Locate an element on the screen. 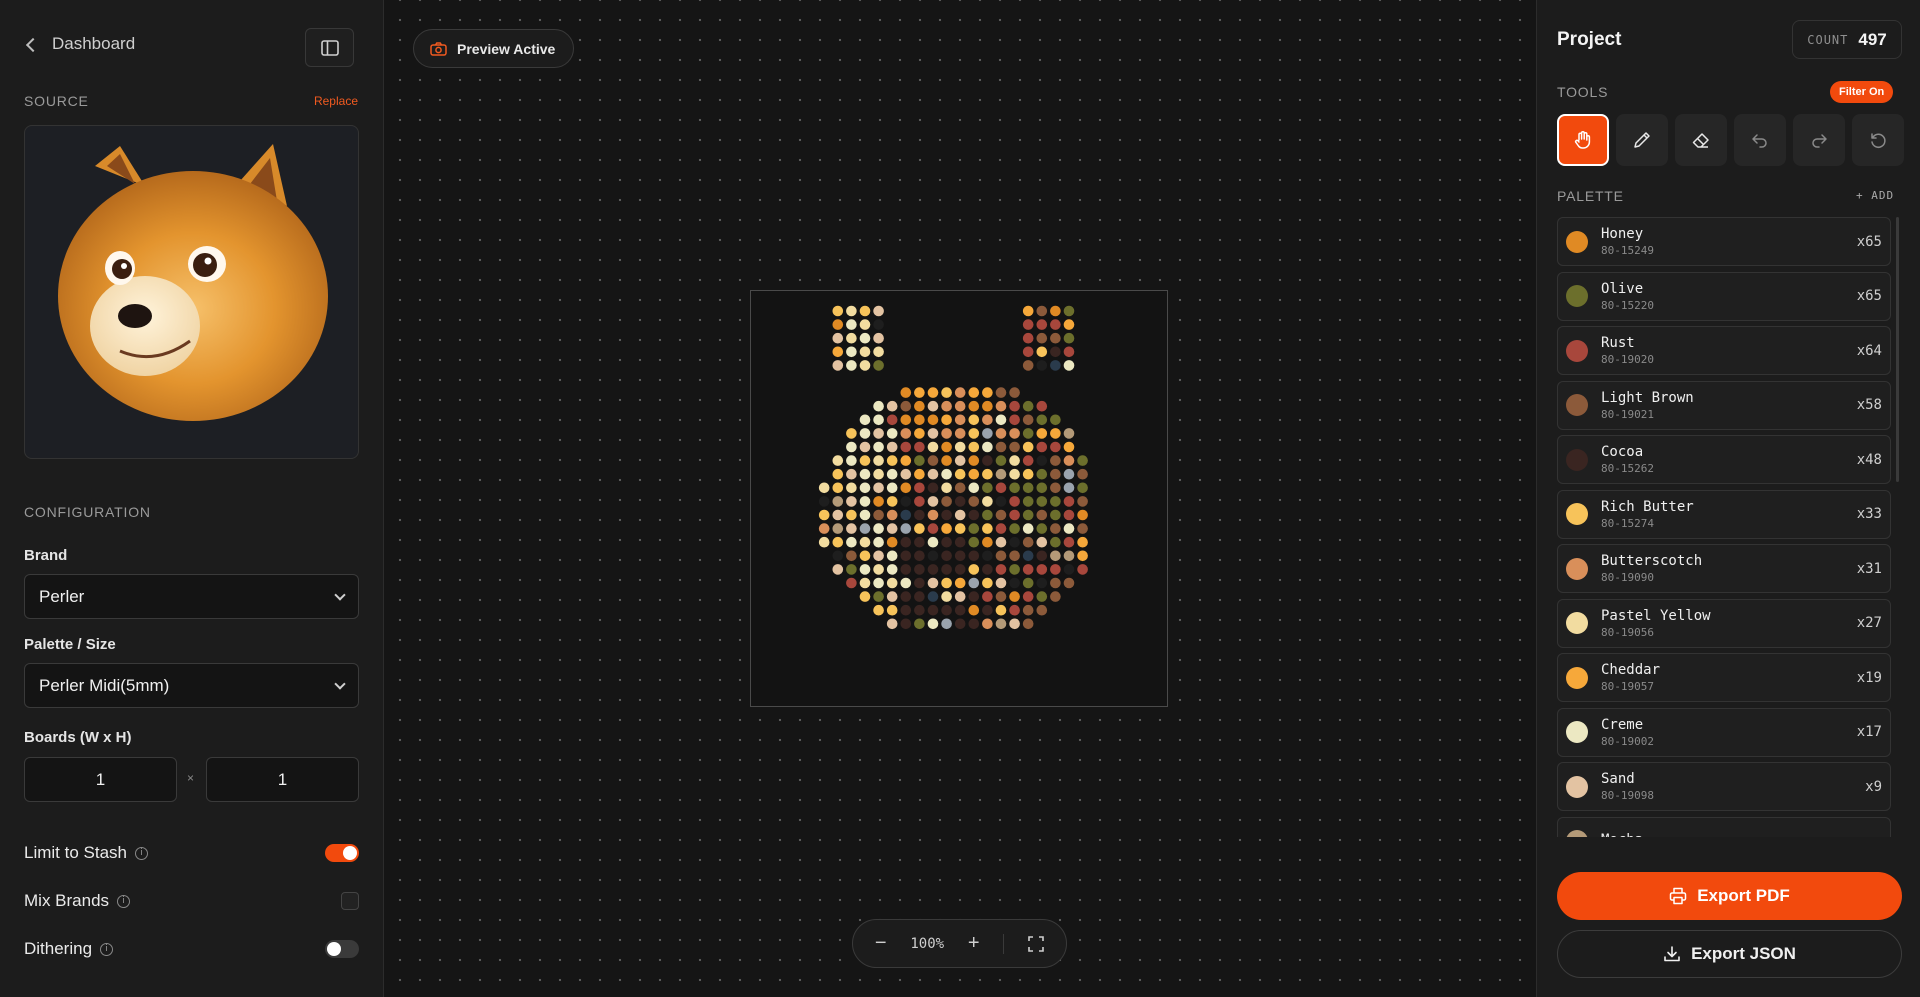  replace-source-link: Replace is located at coordinates (336, 101).